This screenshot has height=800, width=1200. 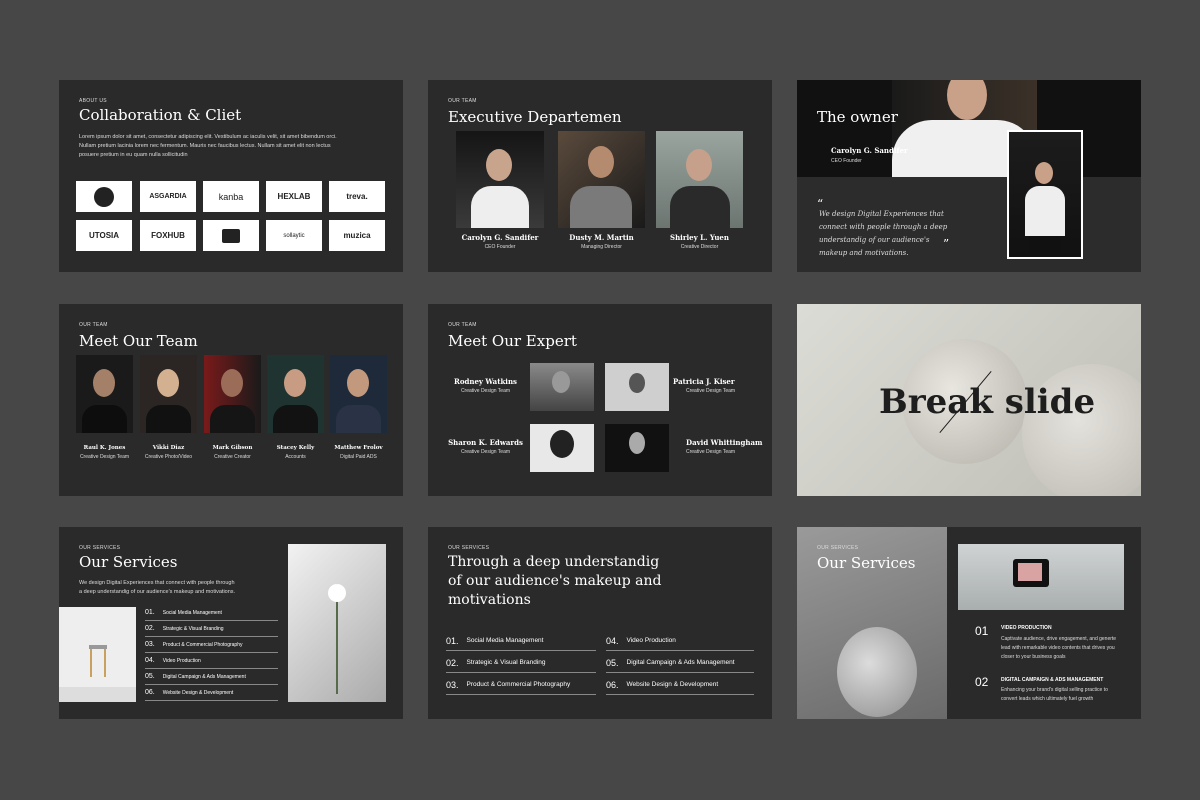 What do you see at coordinates (294, 235) in the screenshot?
I see `logo-sollaytic: sollaytic` at bounding box center [294, 235].